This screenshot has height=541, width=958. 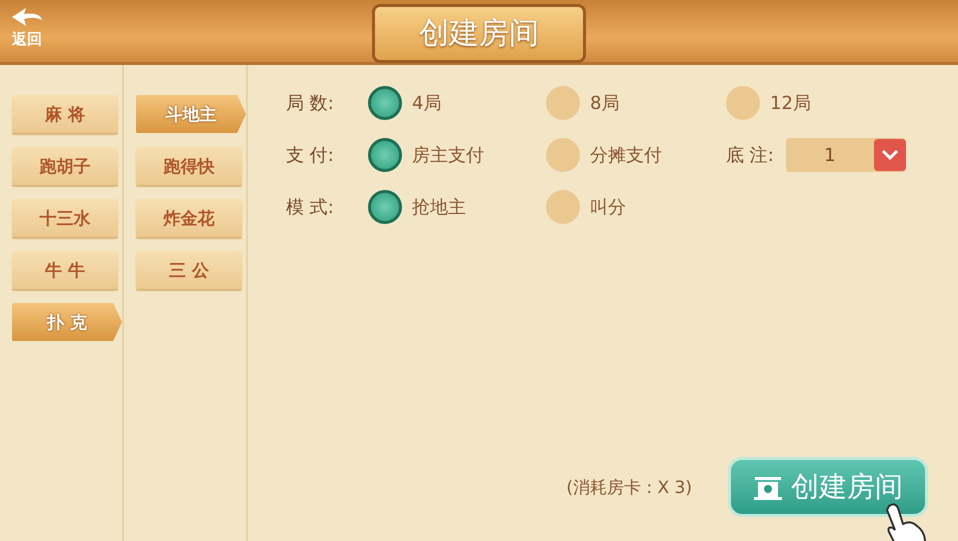 What do you see at coordinates (629, 487) in the screenshot?
I see `room-card-cost: (消耗房卡 : X 3)` at bounding box center [629, 487].